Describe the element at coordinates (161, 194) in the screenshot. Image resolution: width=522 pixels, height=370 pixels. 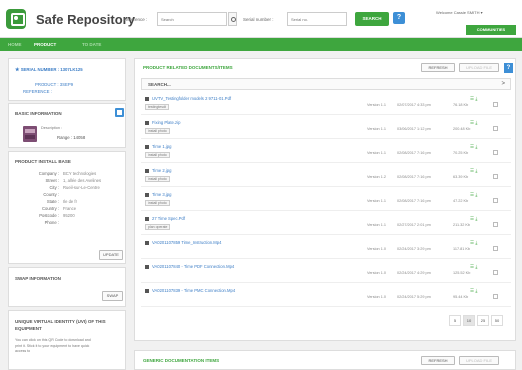
I see `document-name: Time 3.jpg` at that location.